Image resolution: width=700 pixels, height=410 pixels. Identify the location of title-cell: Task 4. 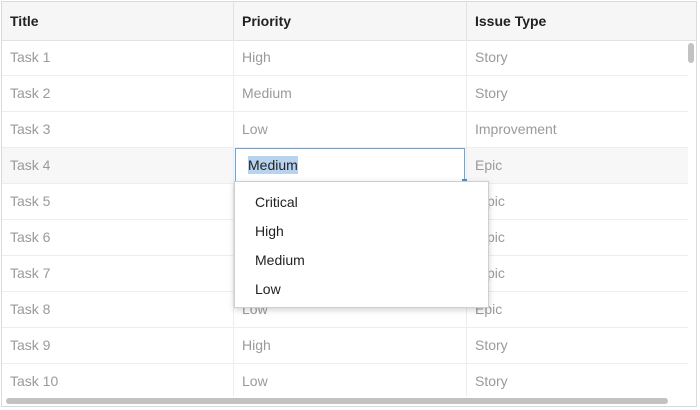
(118, 165).